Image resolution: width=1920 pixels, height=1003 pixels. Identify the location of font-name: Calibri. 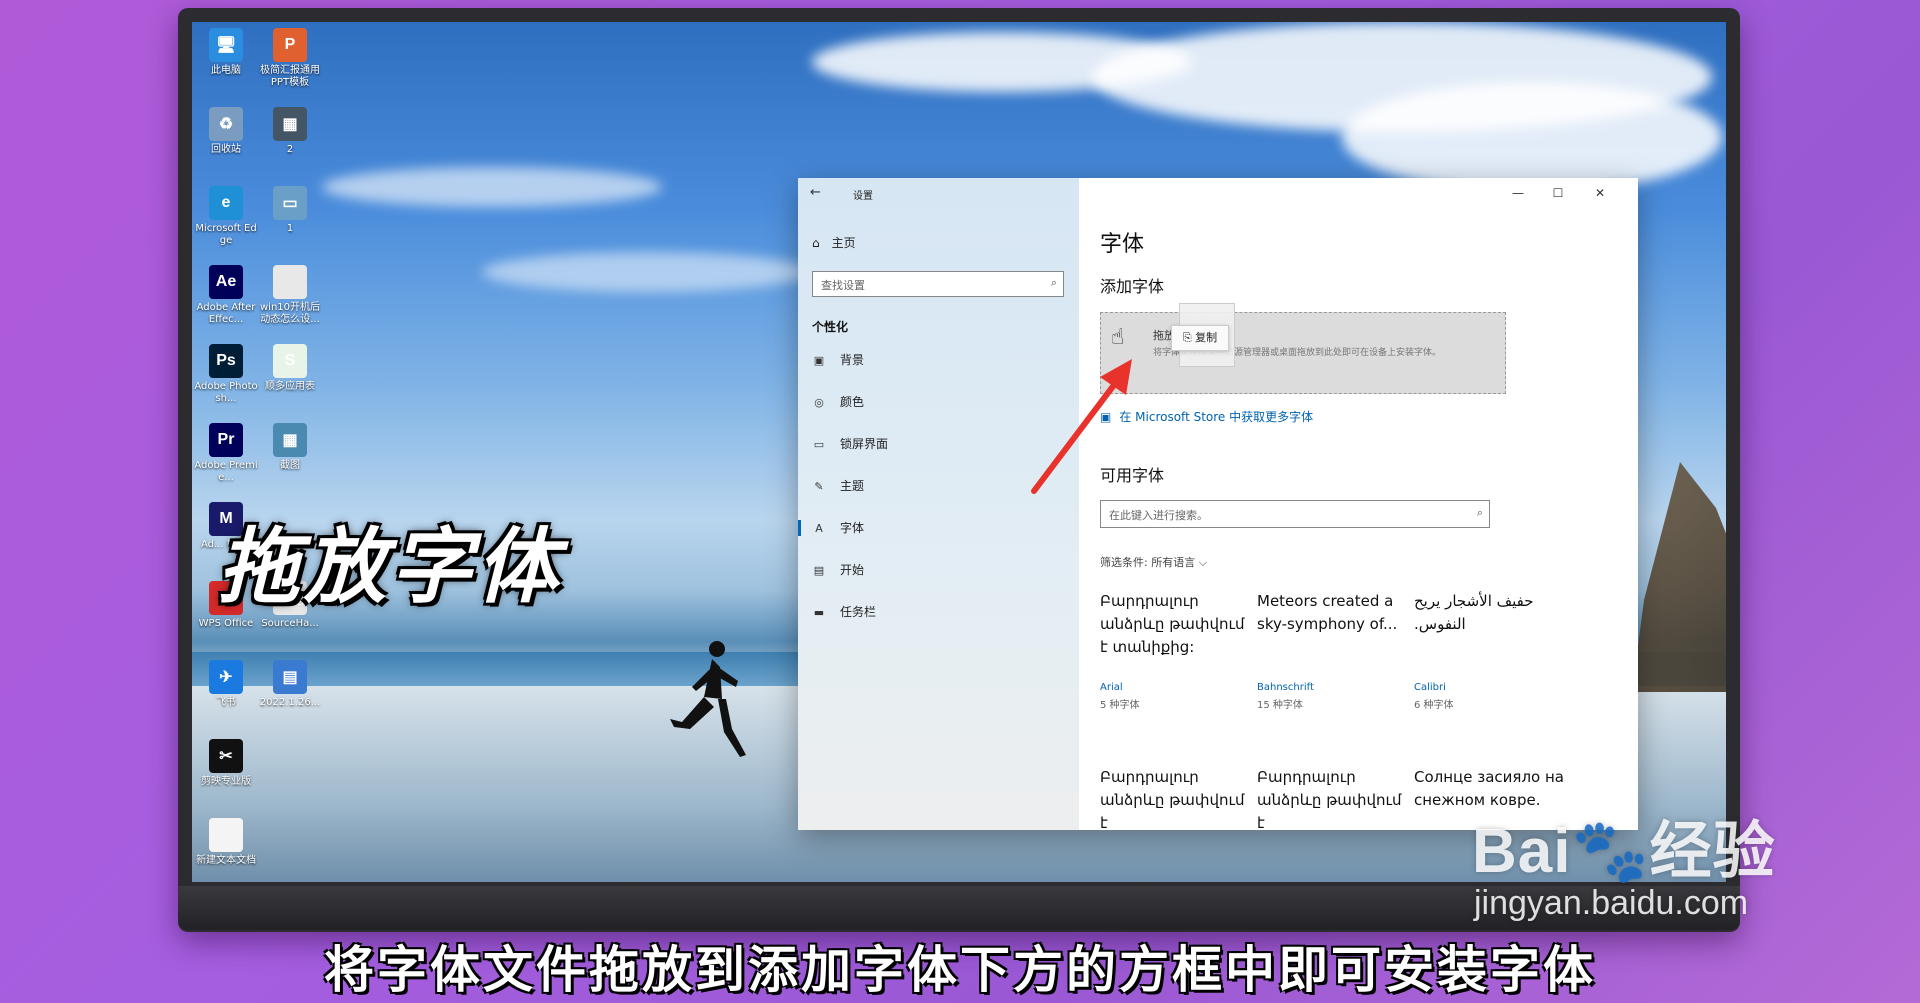
(1430, 687).